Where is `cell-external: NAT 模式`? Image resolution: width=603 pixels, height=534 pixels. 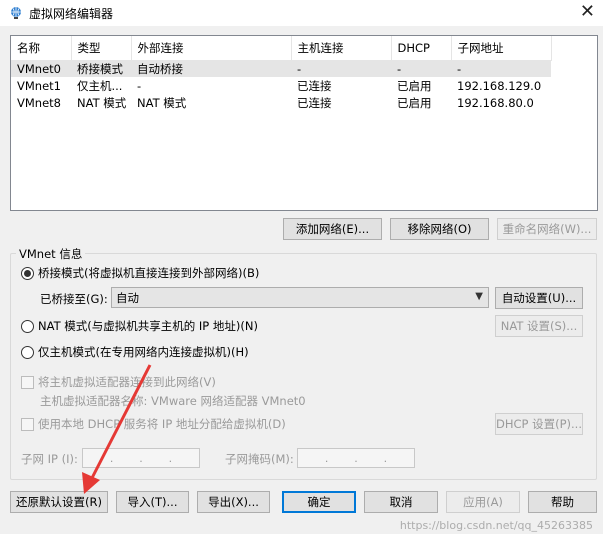
cell-external: NAT 模式 is located at coordinates (162, 102).